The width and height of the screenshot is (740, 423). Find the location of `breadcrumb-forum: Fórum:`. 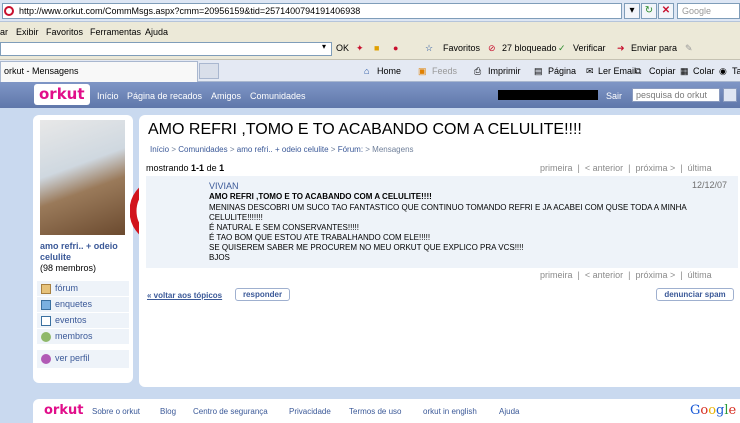

breadcrumb-forum: Fórum: is located at coordinates (350, 149).